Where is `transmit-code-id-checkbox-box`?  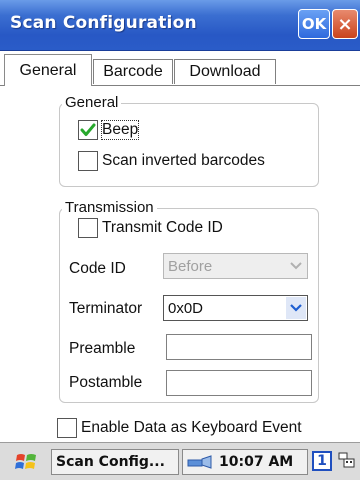 transmit-code-id-checkbox-box is located at coordinates (88, 228).